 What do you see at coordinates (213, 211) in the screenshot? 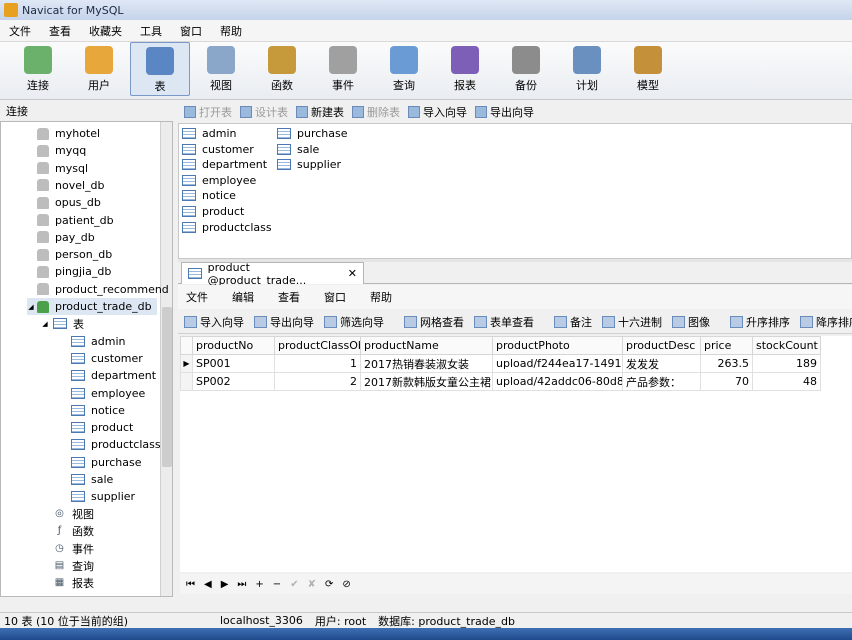
I see `object-table-product: product` at bounding box center [213, 211].